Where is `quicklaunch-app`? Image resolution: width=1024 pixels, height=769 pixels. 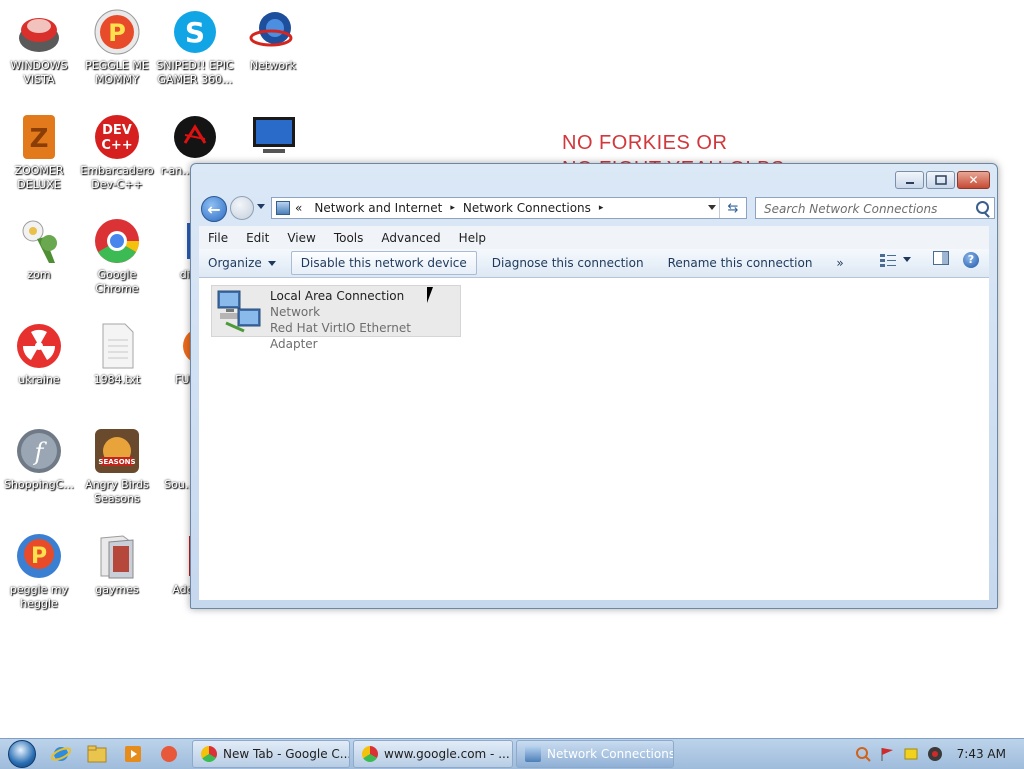 quicklaunch-app is located at coordinates (169, 754).